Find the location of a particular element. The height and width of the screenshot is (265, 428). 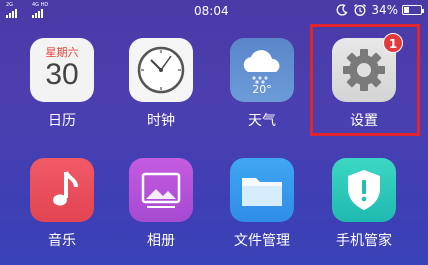

calendar-icon: 星期六 30 is located at coordinates (62, 70).